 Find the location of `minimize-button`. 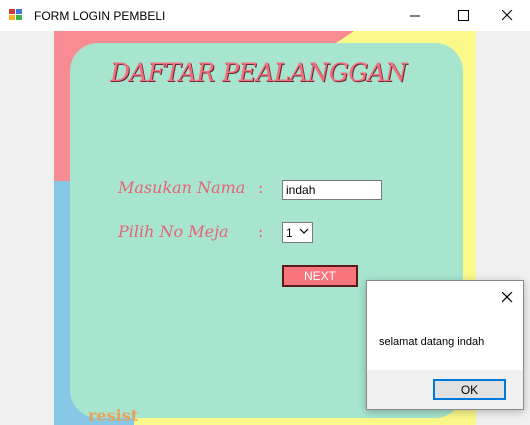

minimize-button is located at coordinates (415, 15).